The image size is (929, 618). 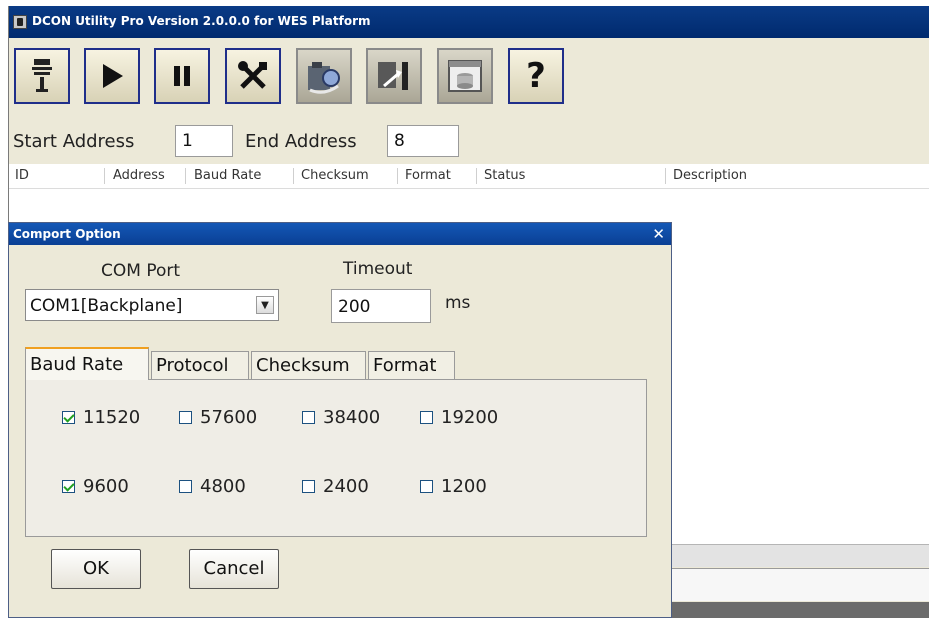 I want to click on com-port-select: COM1[Backplane] ▼, so click(x=152, y=305).